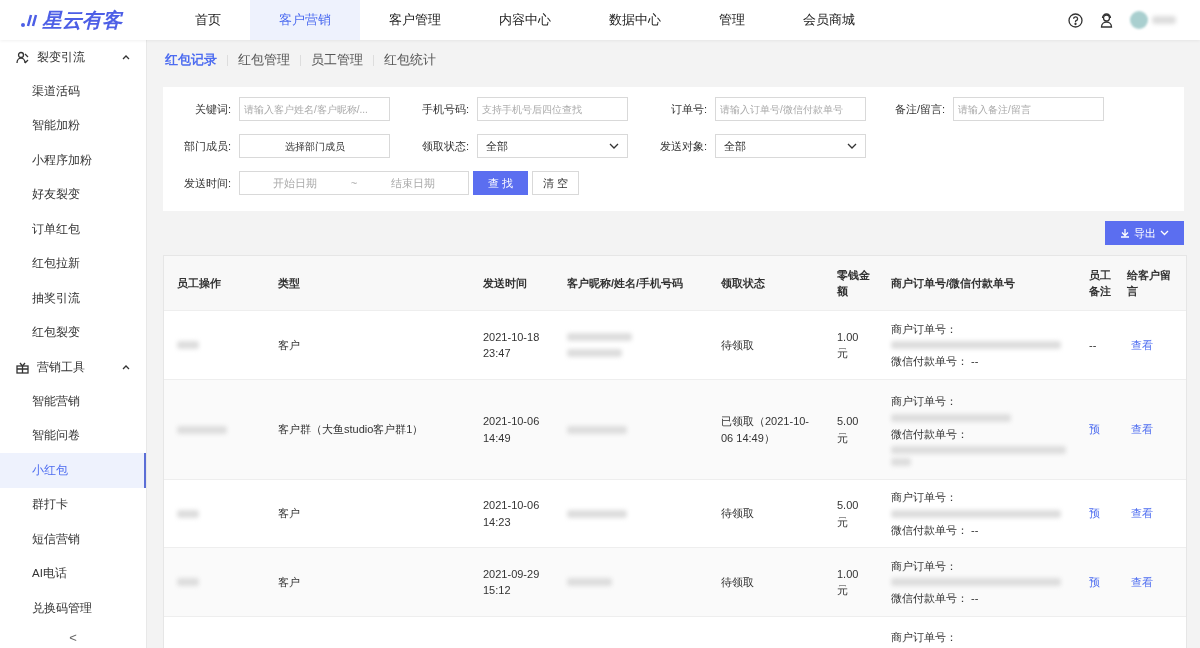 The width and height of the screenshot is (1200, 648). I want to click on type-text: 客户群（大鱼studio客户群1）, so click(351, 430).